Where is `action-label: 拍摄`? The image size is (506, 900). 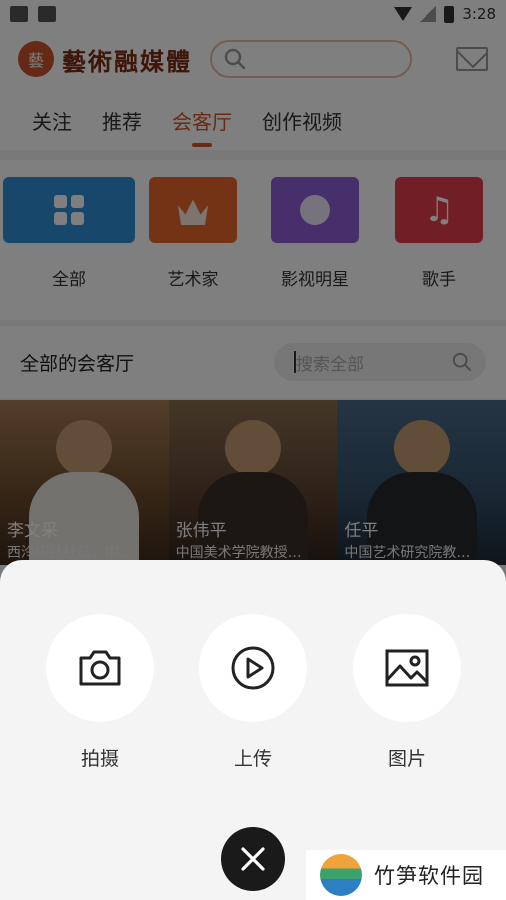 action-label: 拍摄 is located at coordinates (99, 759).